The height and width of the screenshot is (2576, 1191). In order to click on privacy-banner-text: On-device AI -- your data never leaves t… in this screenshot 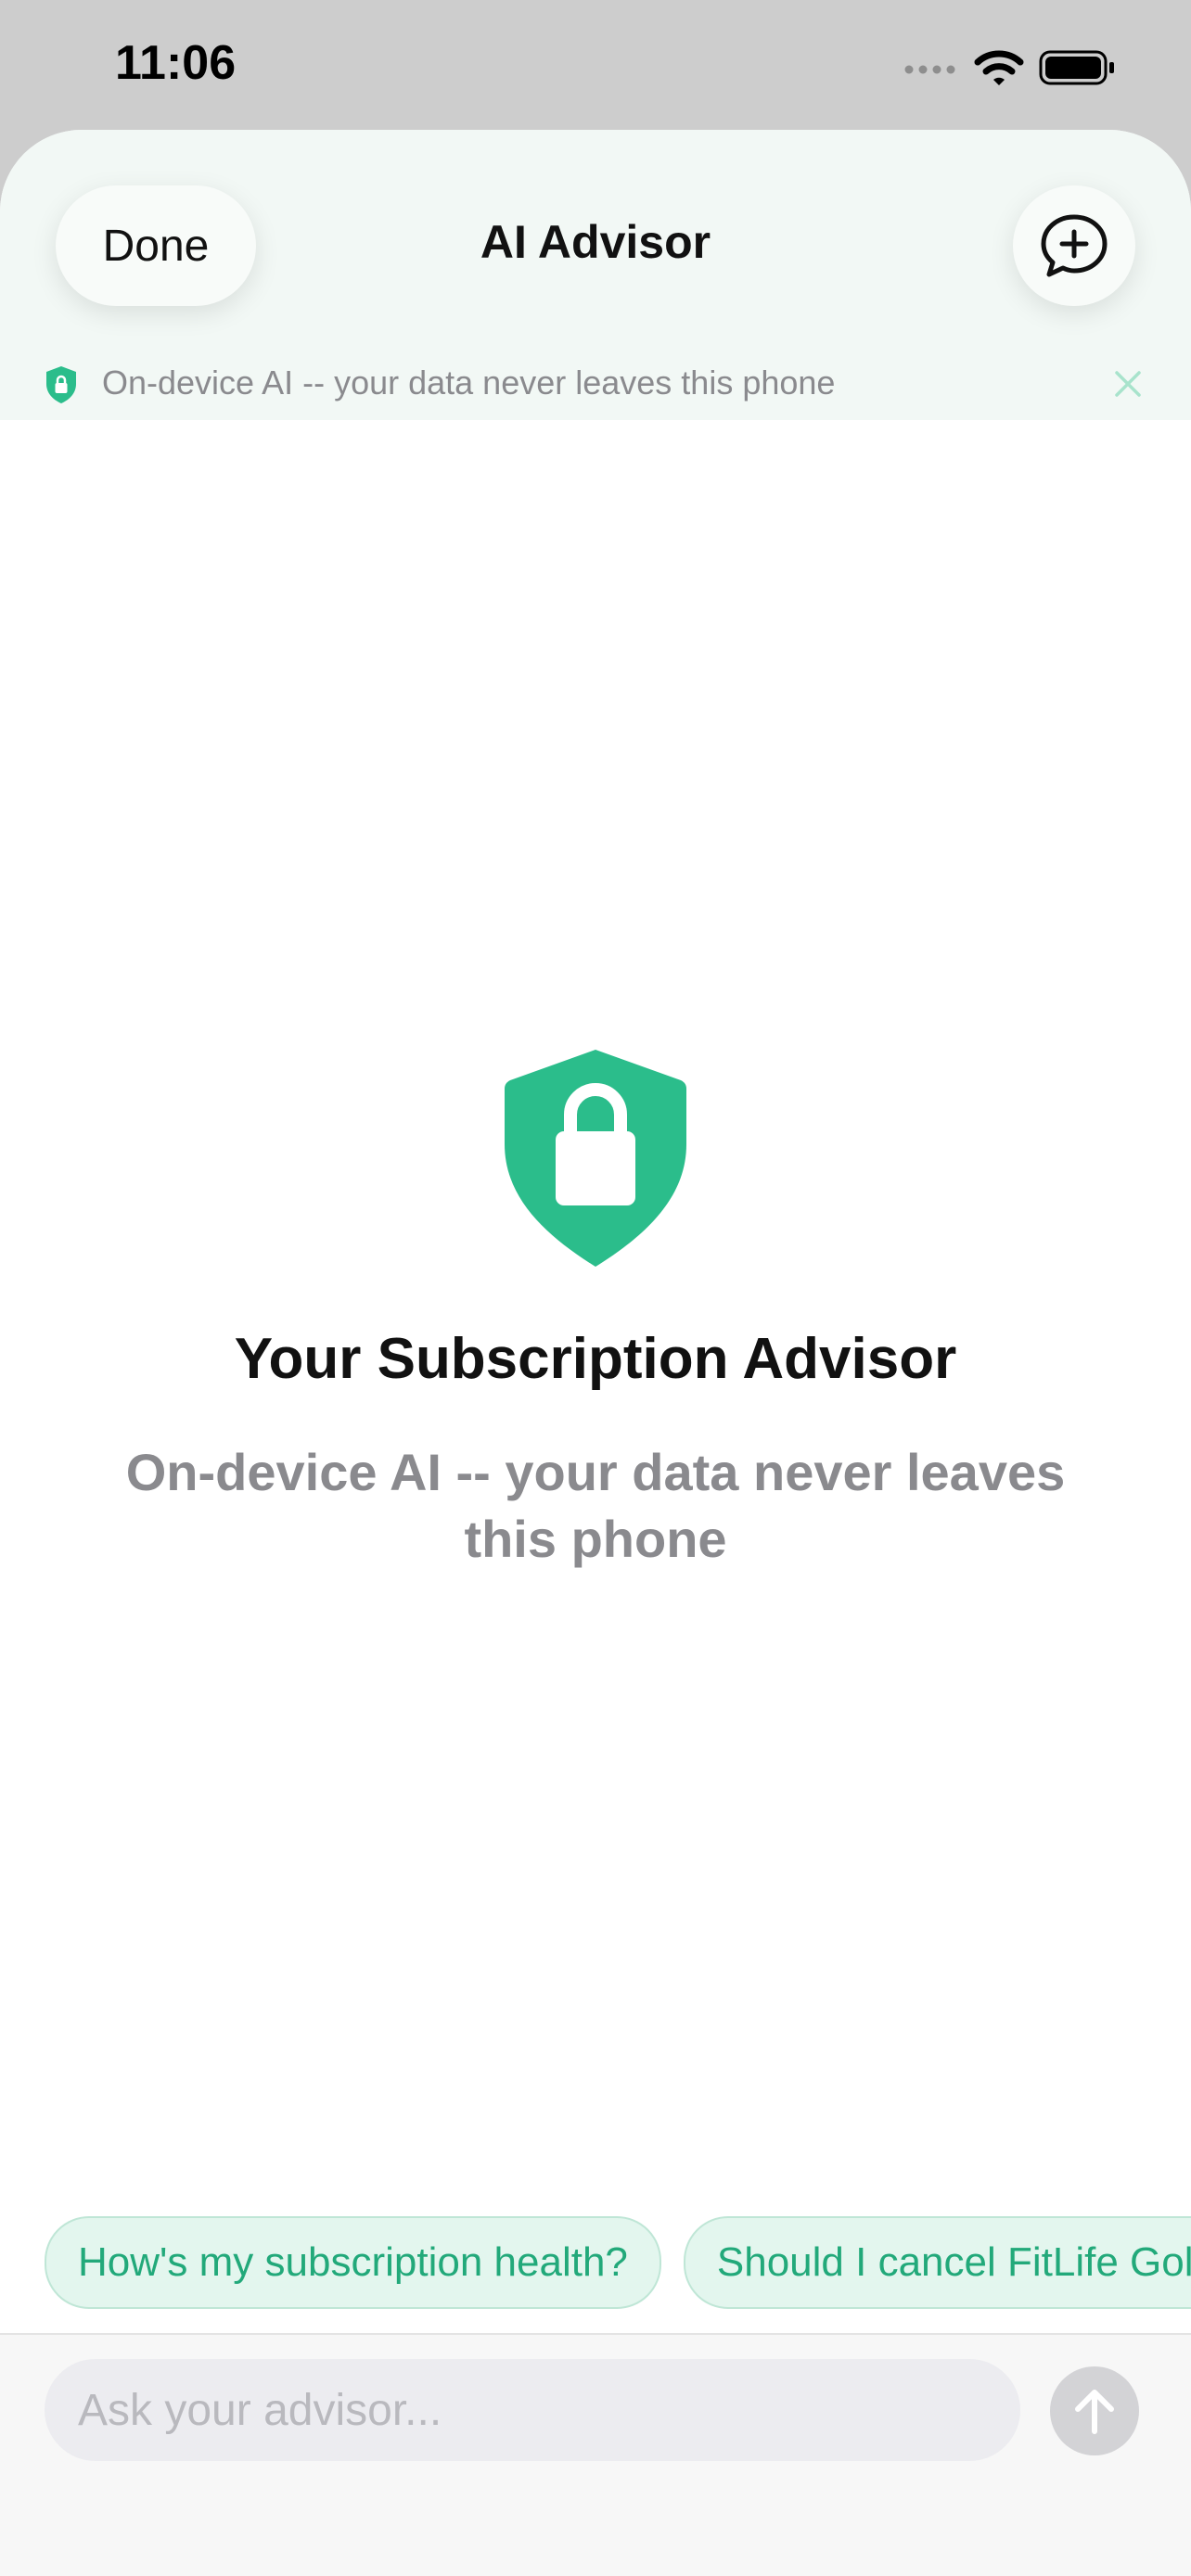, I will do `click(469, 383)`.